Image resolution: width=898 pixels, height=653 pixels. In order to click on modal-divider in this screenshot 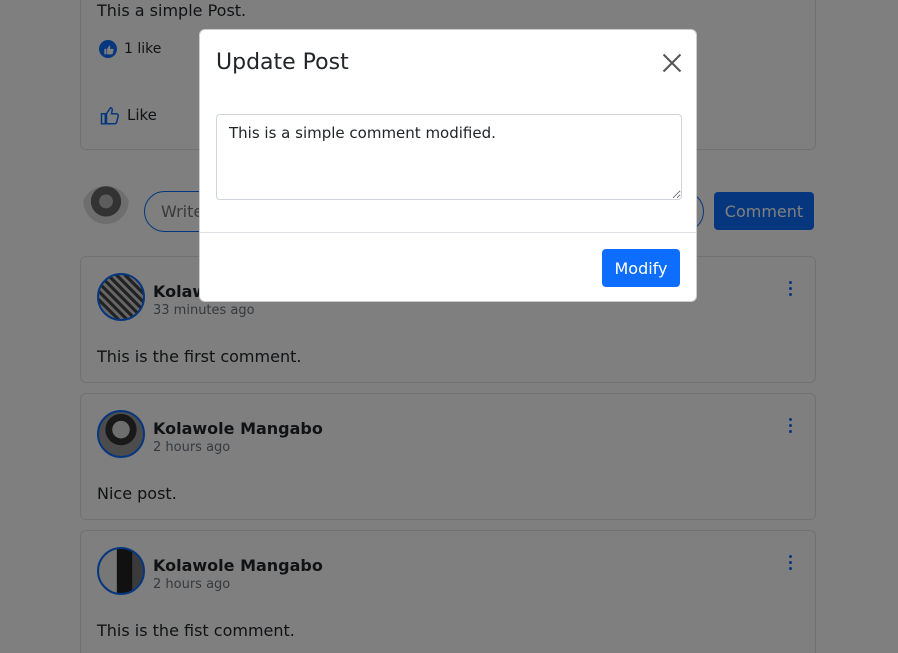, I will do `click(448, 232)`.